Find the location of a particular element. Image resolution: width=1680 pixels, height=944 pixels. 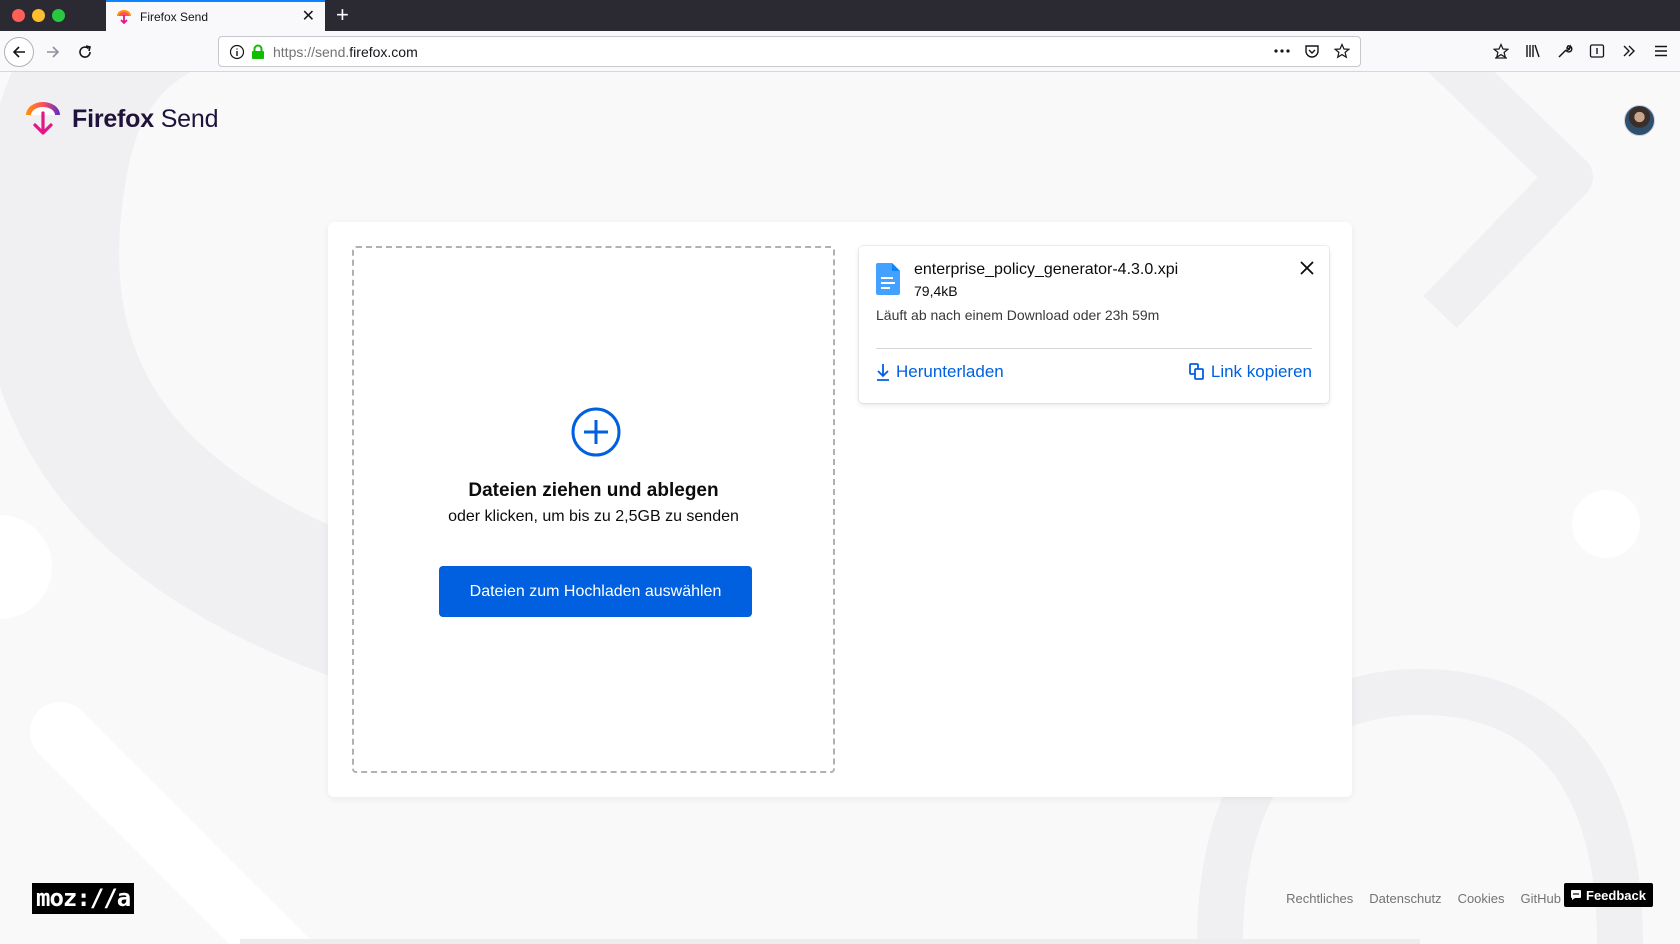

copy-link-button: Link kopieren is located at coordinates (1250, 372).